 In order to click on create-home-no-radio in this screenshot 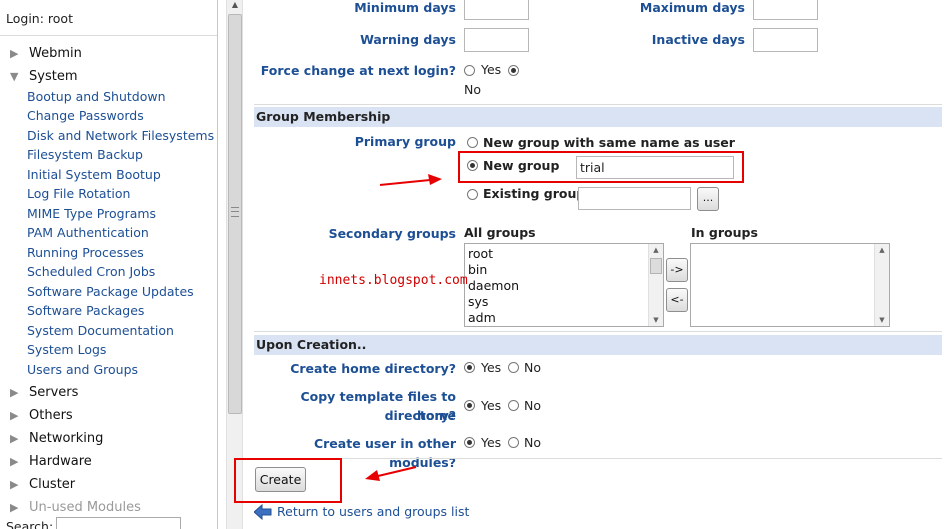, I will do `click(513, 367)`.